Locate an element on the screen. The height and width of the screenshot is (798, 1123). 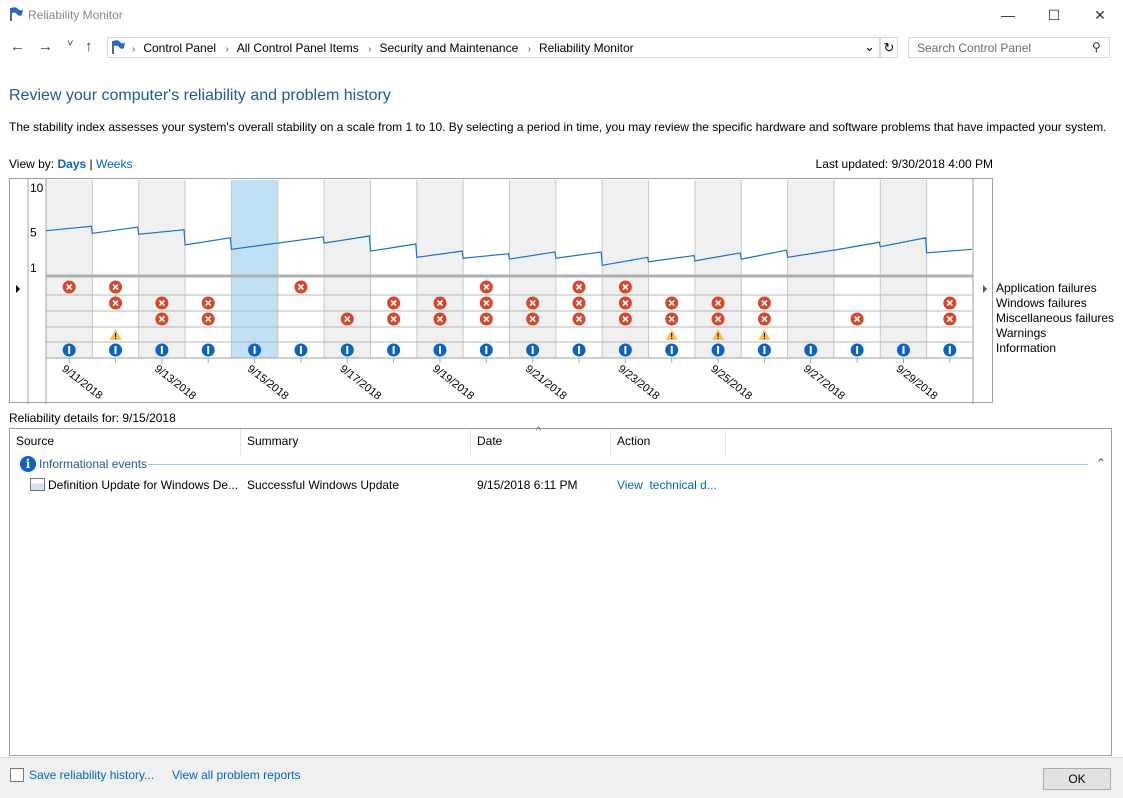
scroll-right-icon is located at coordinates (985, 289).